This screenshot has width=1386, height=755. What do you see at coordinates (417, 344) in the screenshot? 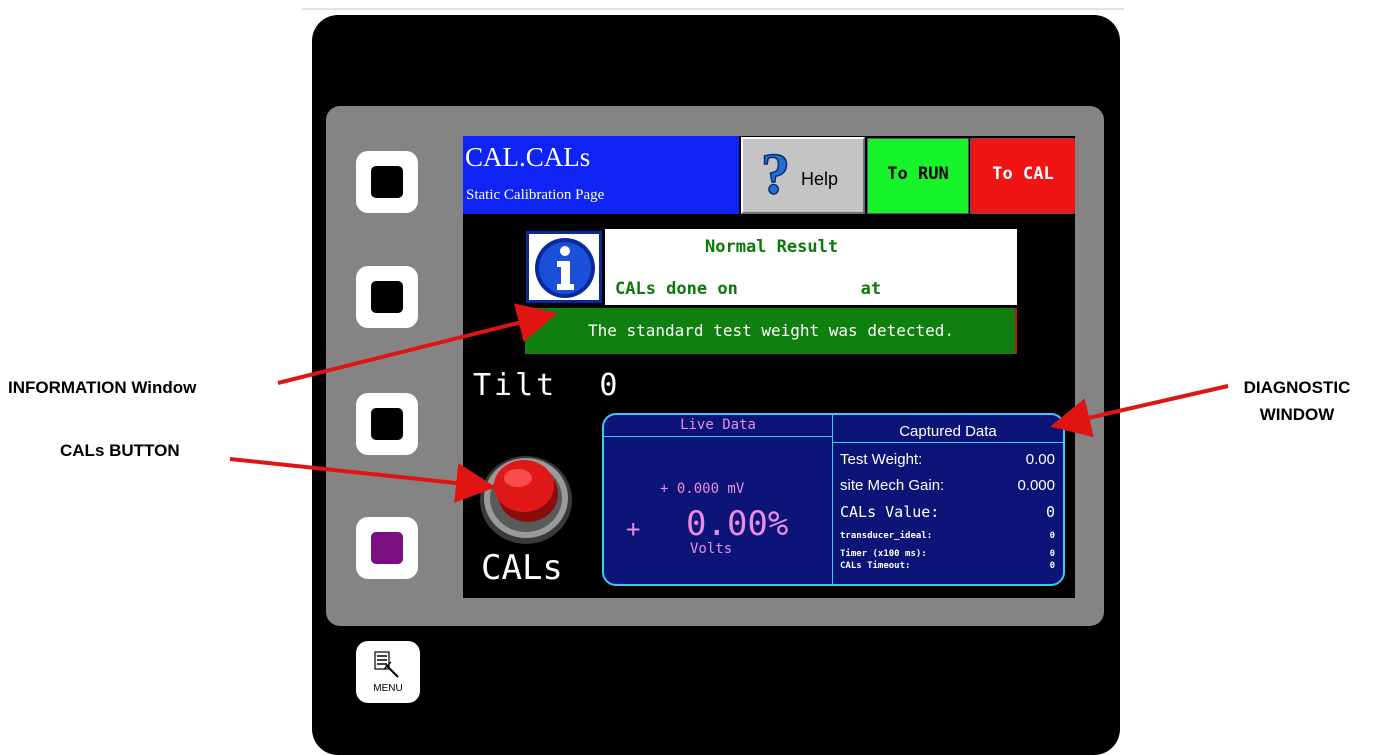
I see `information-window-arrow` at bounding box center [417, 344].